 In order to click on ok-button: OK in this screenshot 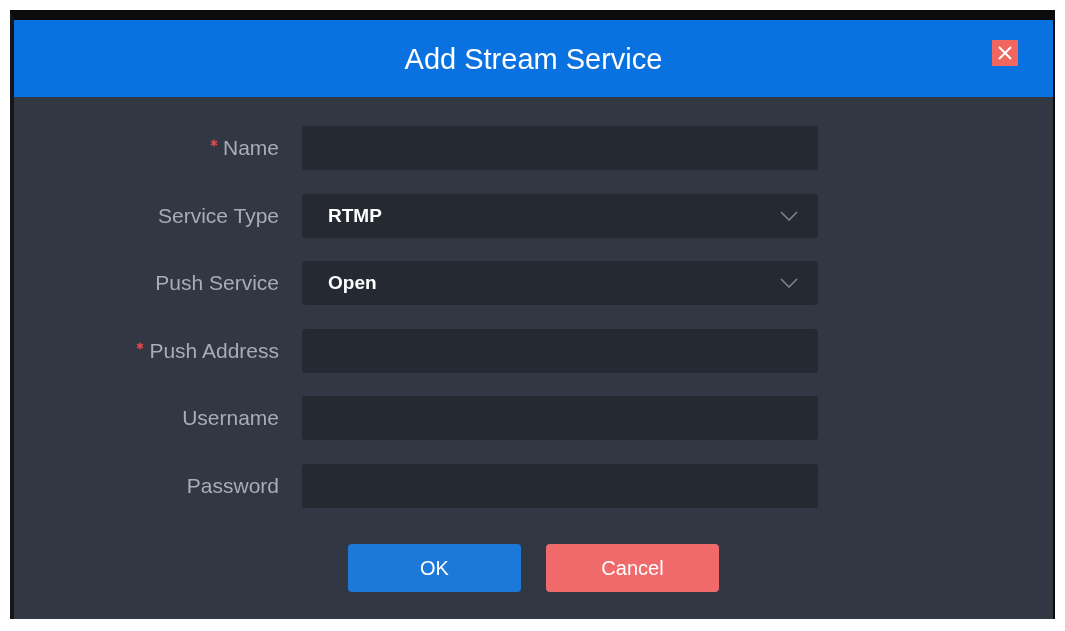, I will do `click(434, 568)`.